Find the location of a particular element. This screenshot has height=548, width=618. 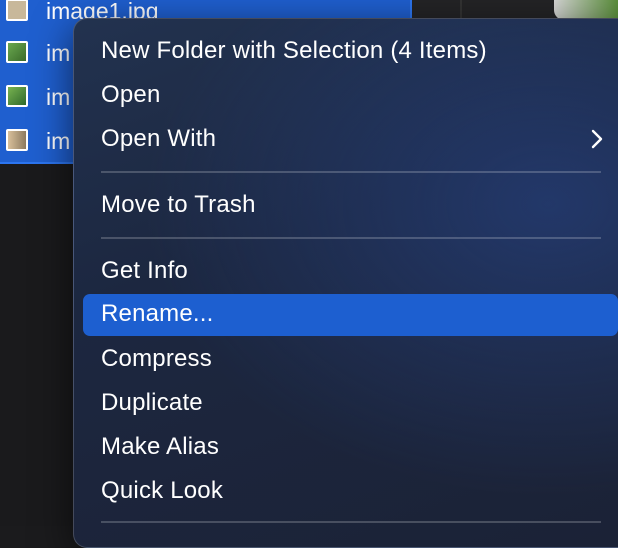

menu-item-get-info: Get Info is located at coordinates (350, 272).